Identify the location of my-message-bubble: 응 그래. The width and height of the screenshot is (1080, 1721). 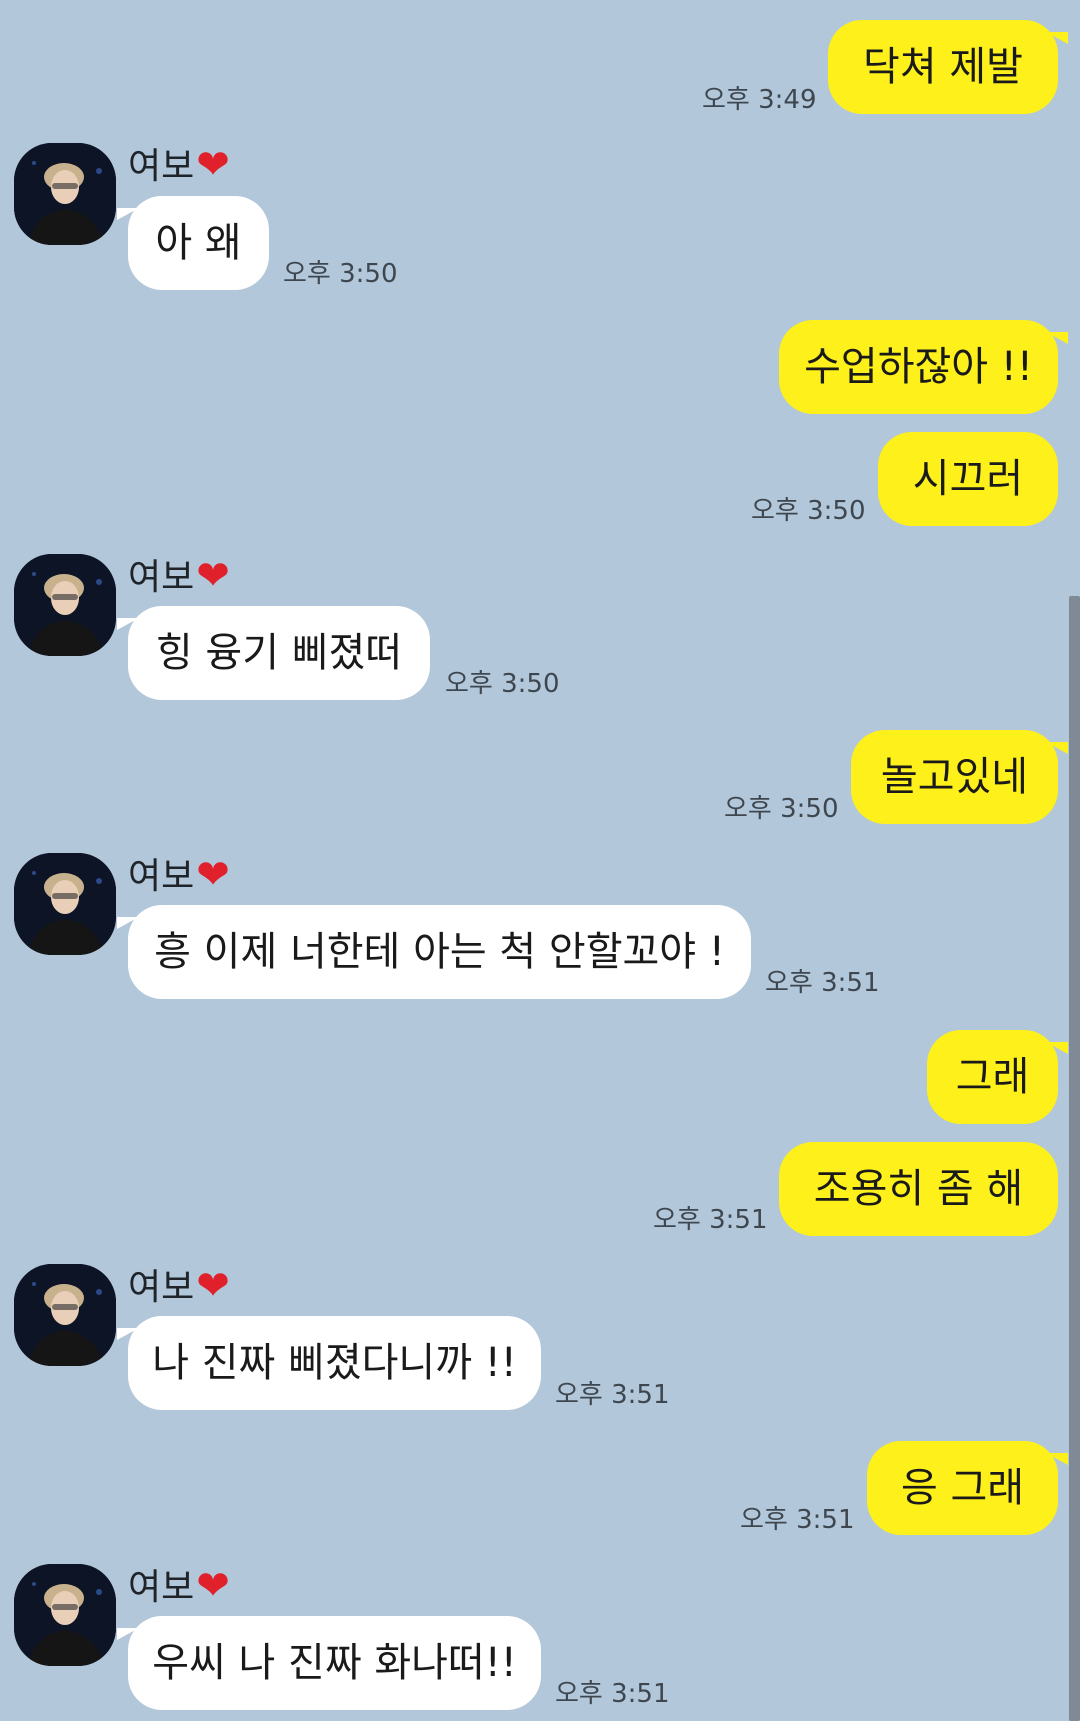
(962, 1488).